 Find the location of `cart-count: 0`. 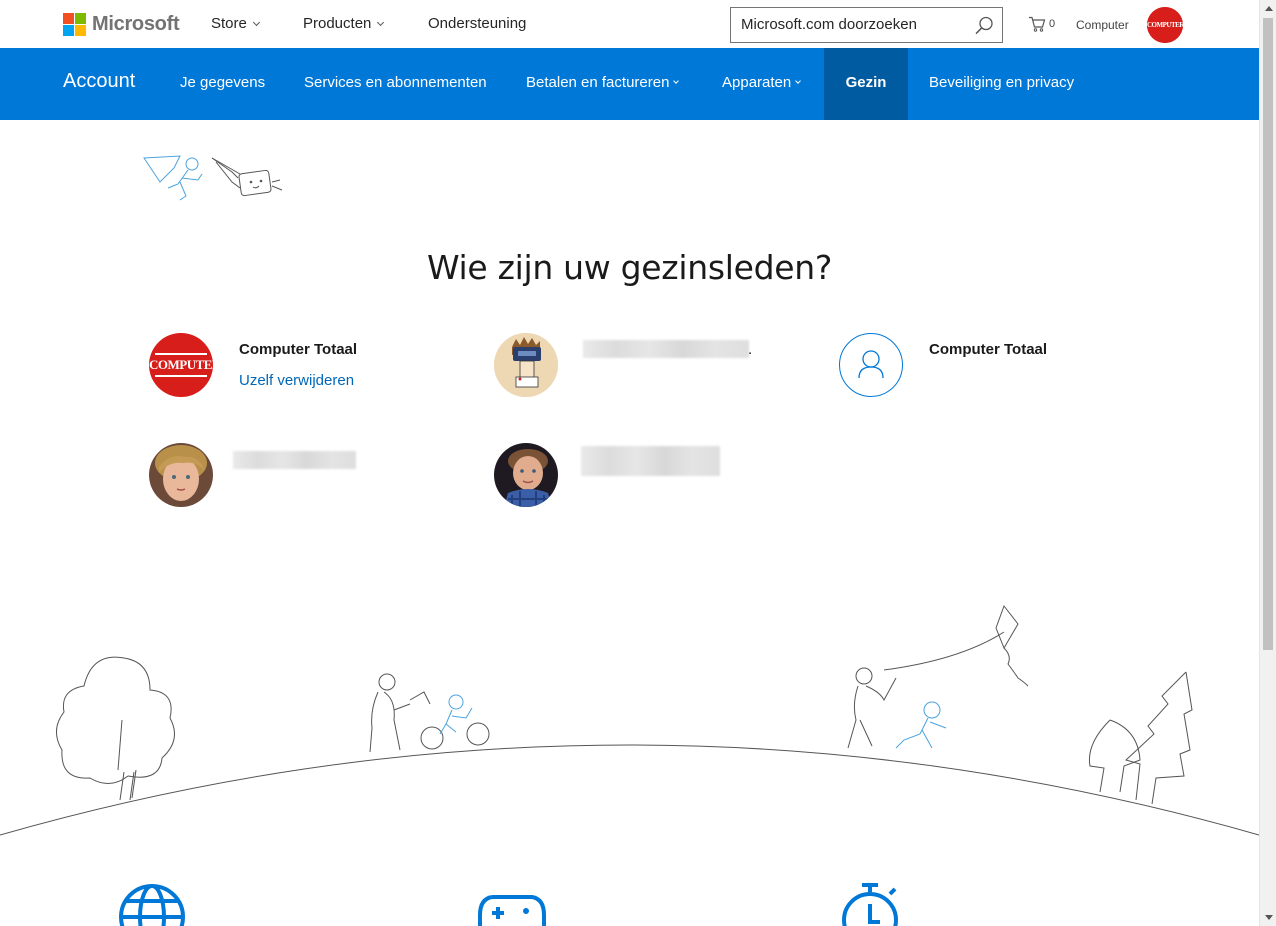

cart-count: 0 is located at coordinates (1052, 24).